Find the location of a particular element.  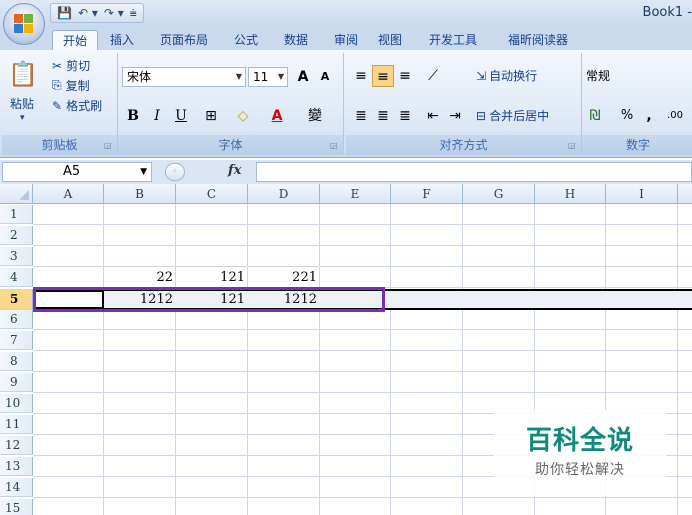

font-size-value: 11 is located at coordinates (261, 77).